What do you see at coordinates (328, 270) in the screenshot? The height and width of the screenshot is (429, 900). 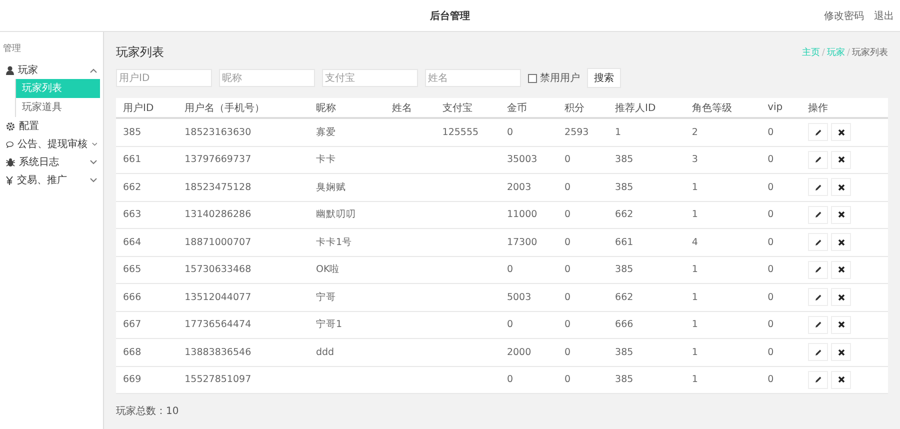 I see `table-cell: OK啦` at bounding box center [328, 270].